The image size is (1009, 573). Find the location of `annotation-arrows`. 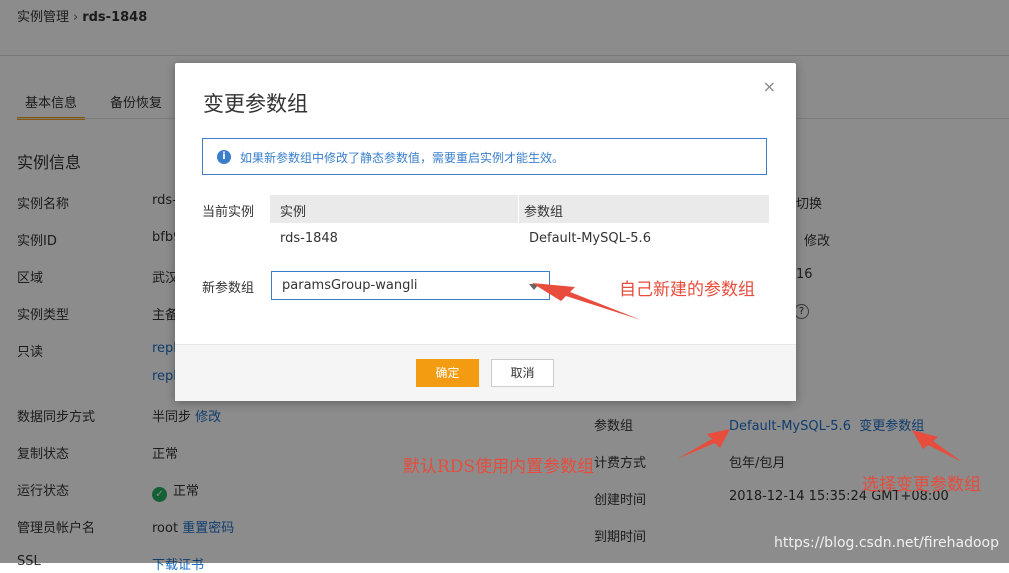

annotation-arrows is located at coordinates (747, 372).